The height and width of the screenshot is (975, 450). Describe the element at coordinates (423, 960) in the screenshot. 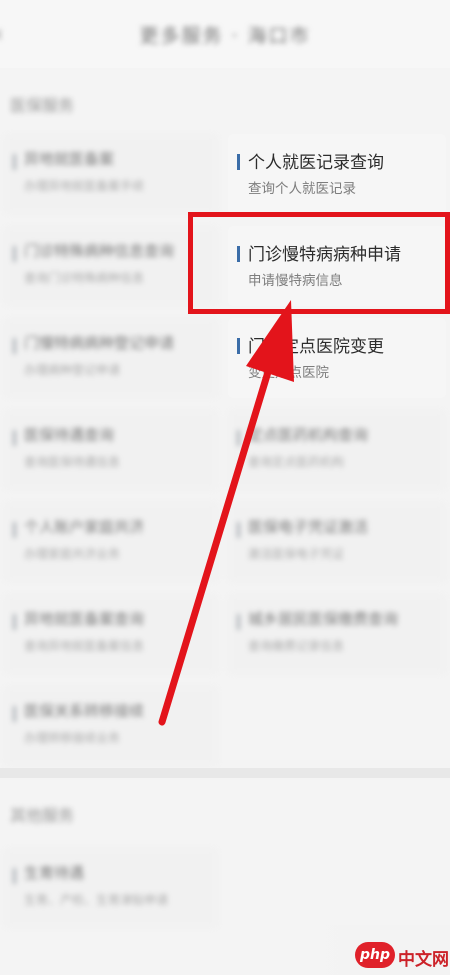

I see `watermark-text: 中文网` at that location.